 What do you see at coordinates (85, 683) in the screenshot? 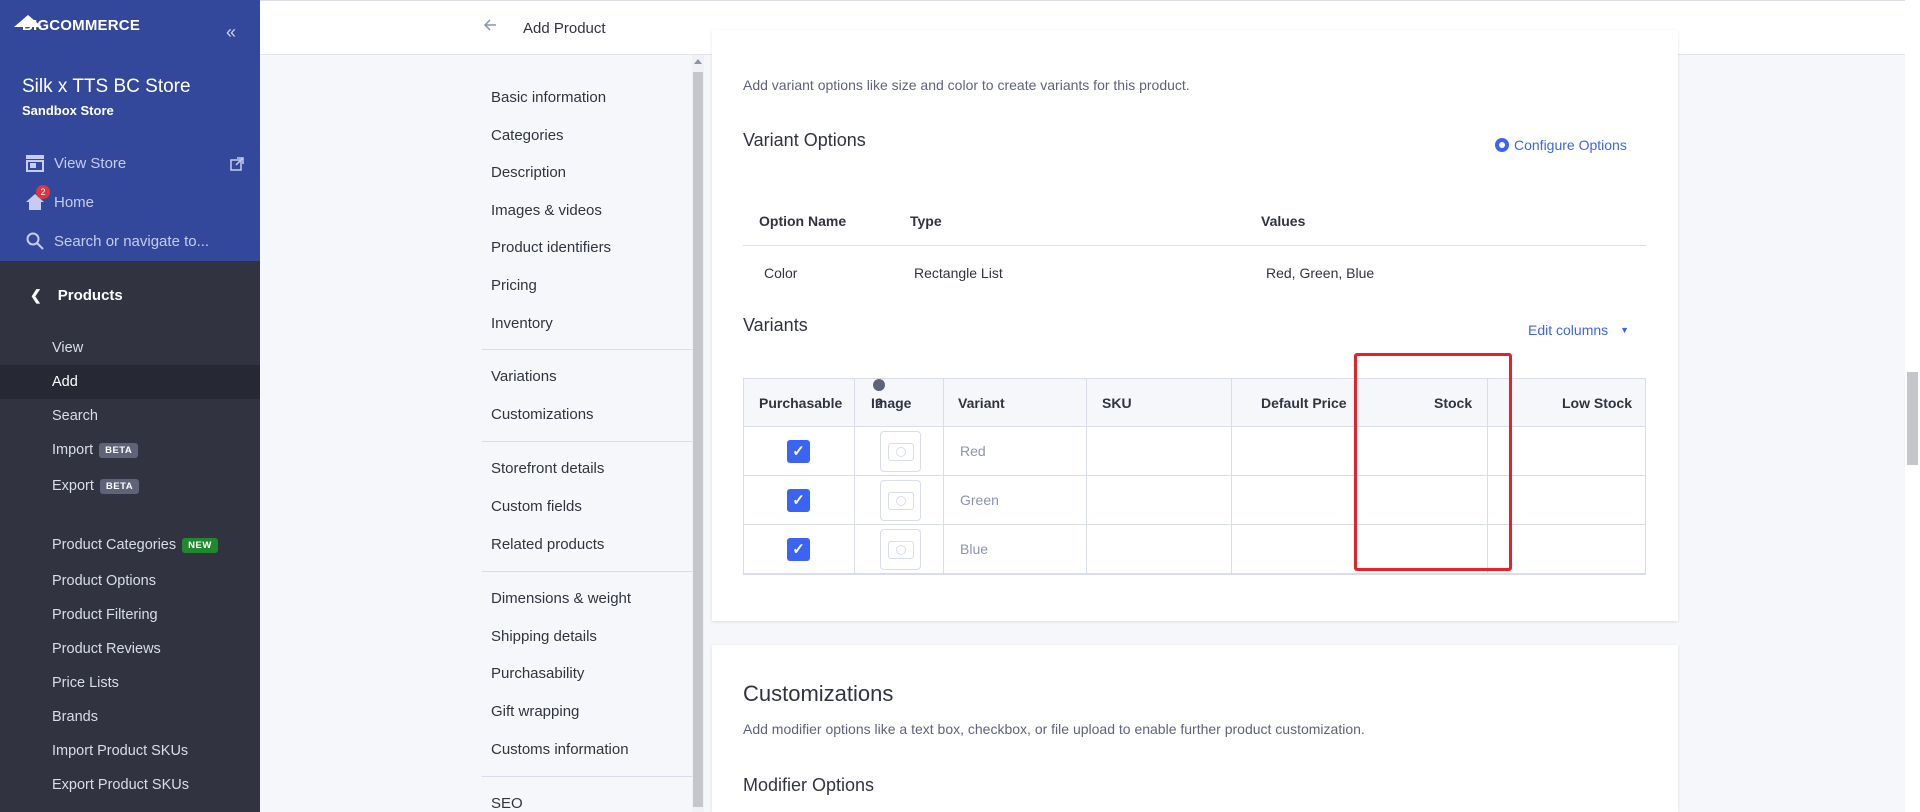
I see `sidebar-item-label: Price Lists` at bounding box center [85, 683].